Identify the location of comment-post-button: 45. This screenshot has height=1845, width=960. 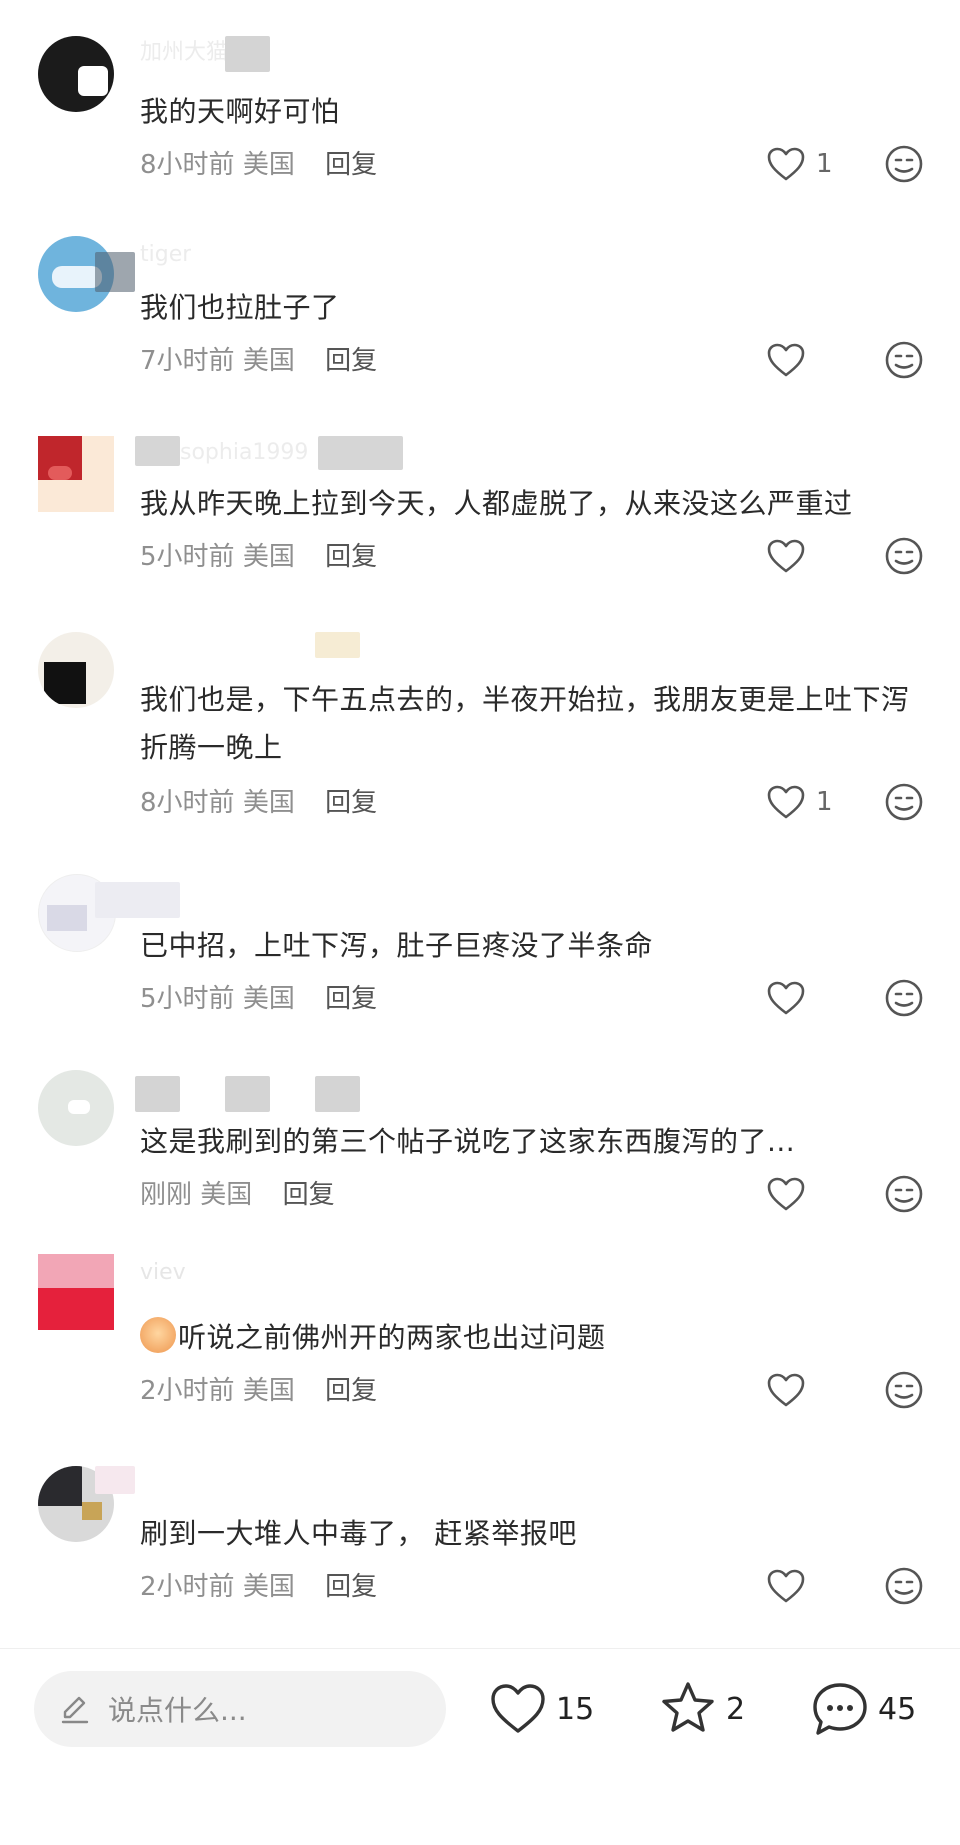
(863, 1709).